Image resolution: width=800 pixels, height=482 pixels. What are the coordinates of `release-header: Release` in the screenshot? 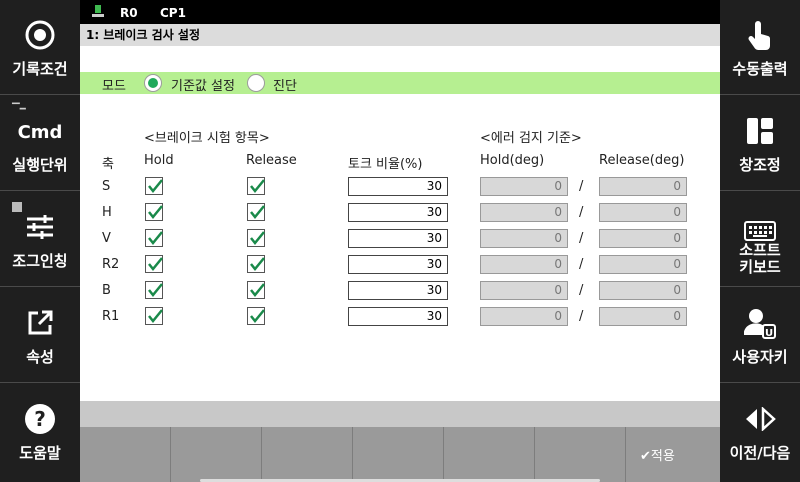 It's located at (271, 160).